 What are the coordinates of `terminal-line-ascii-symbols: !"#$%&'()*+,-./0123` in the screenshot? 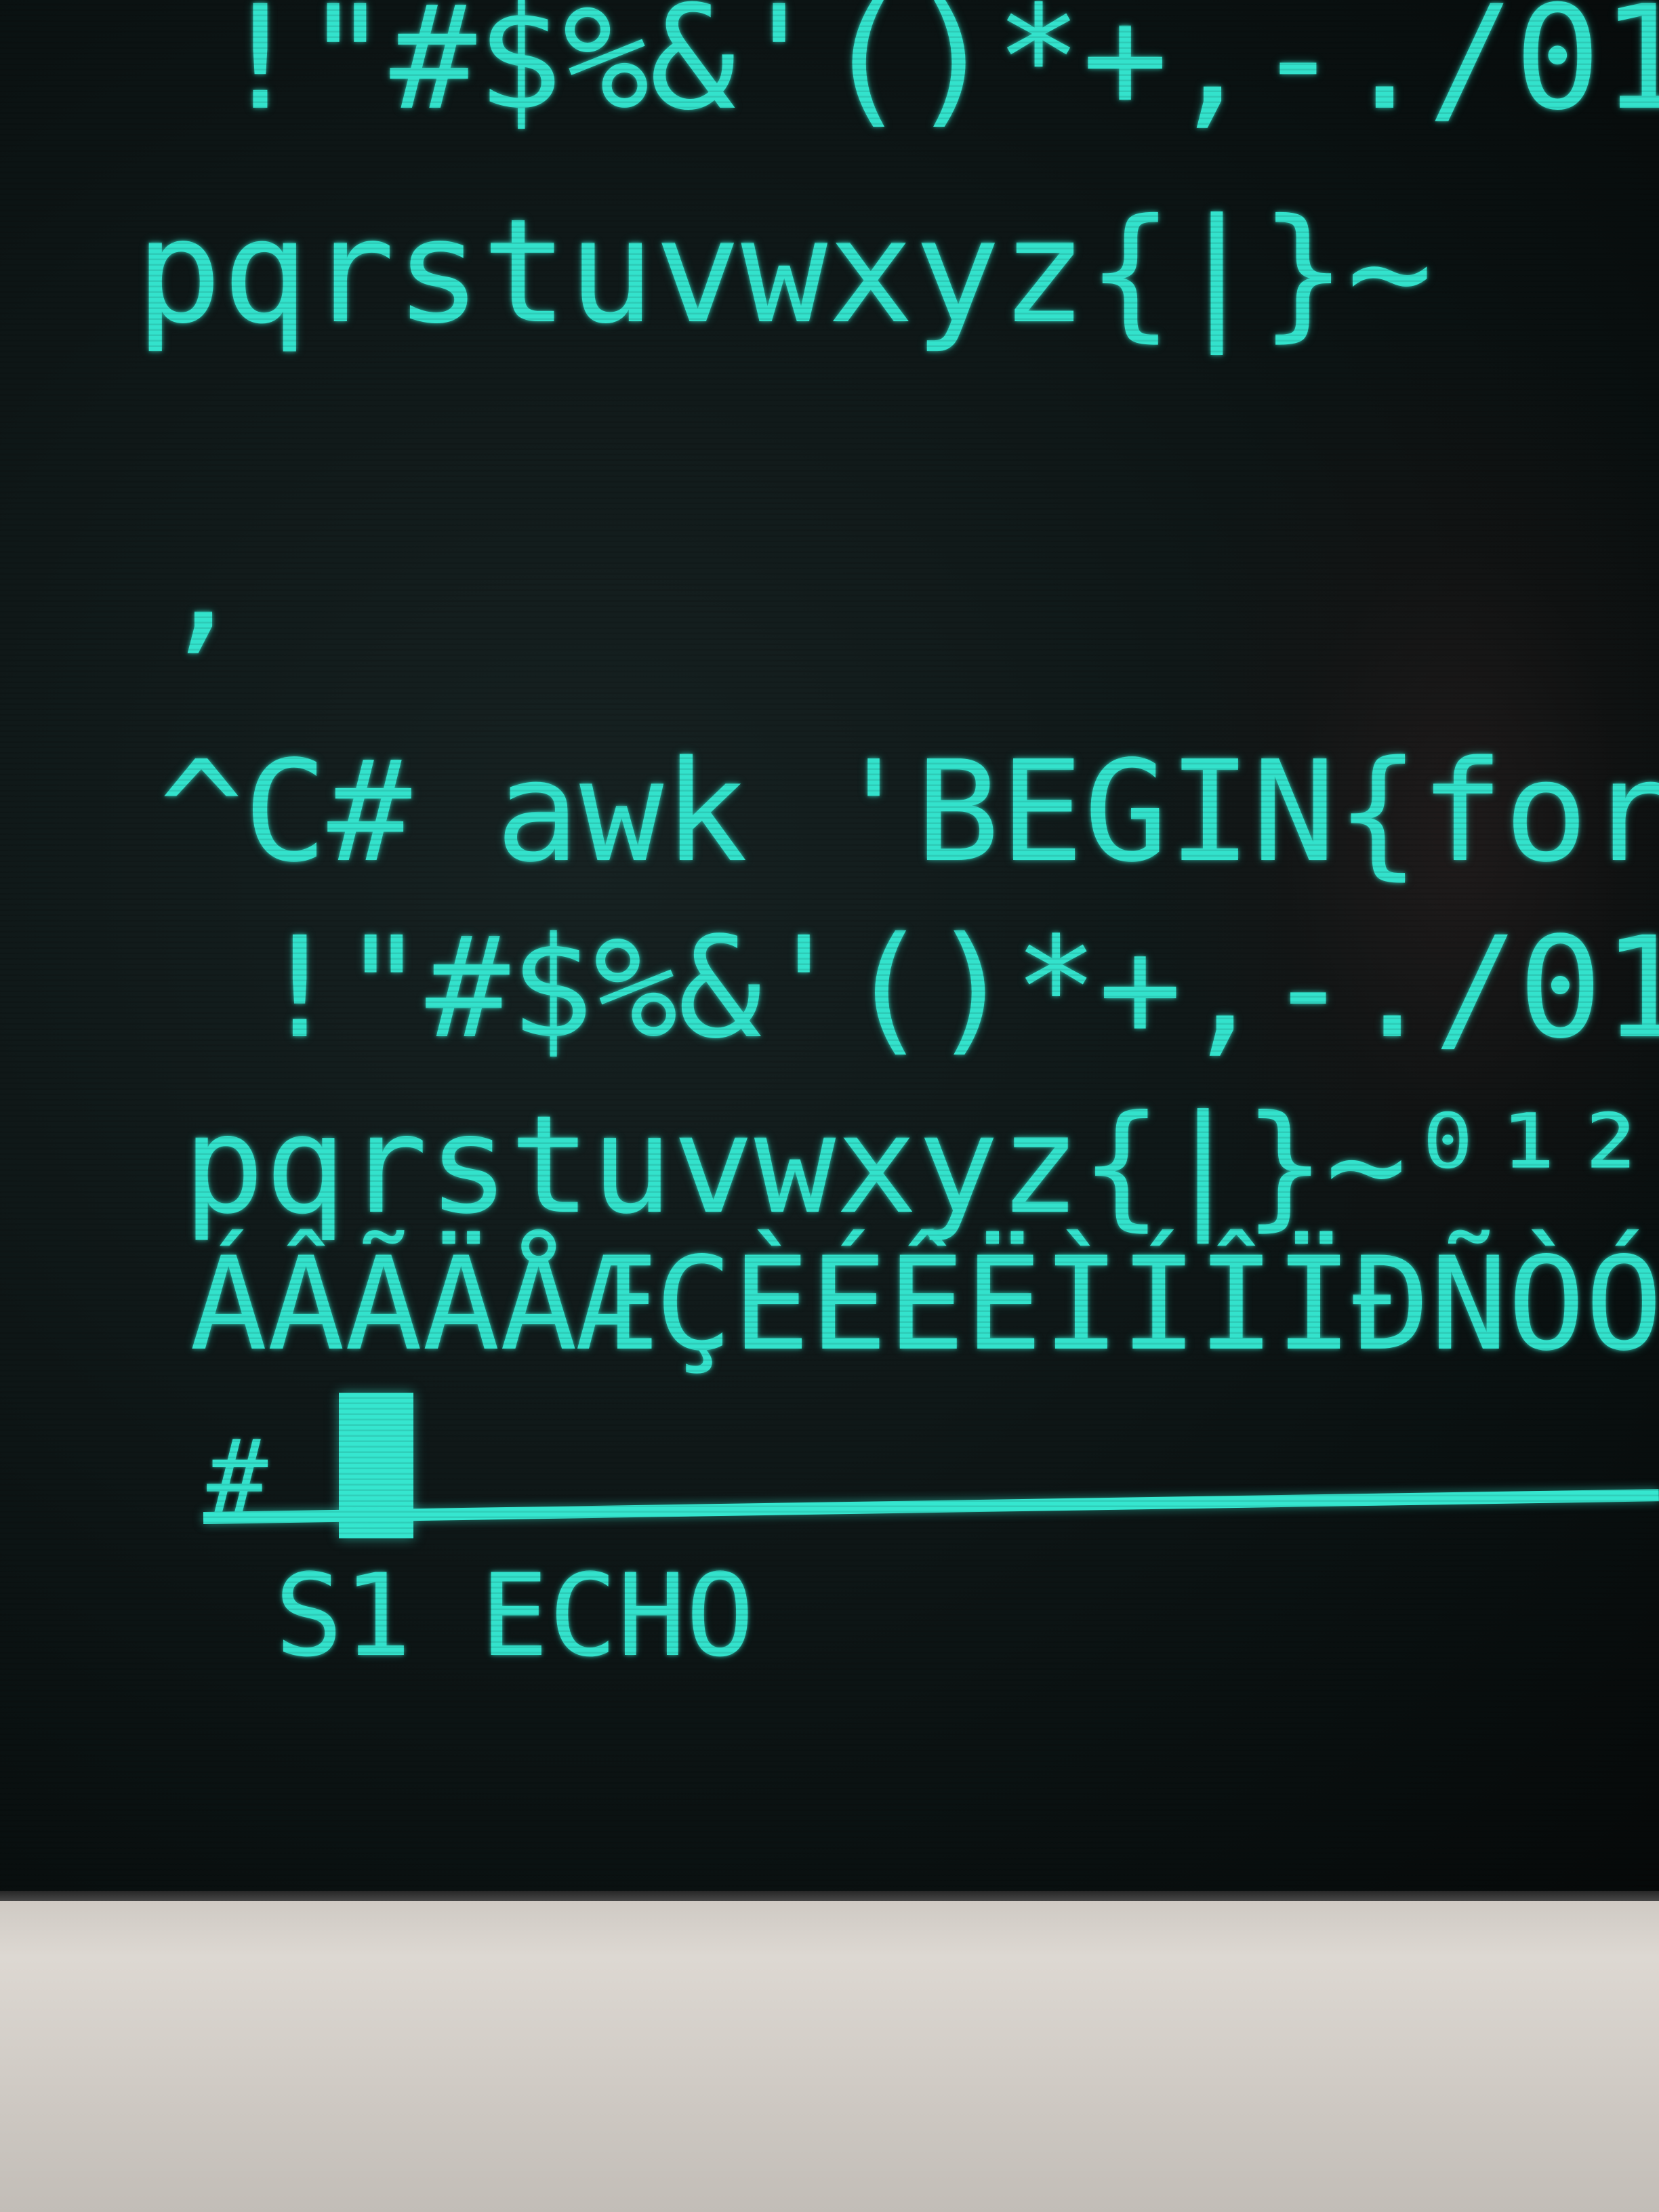 It's located at (938, 71).